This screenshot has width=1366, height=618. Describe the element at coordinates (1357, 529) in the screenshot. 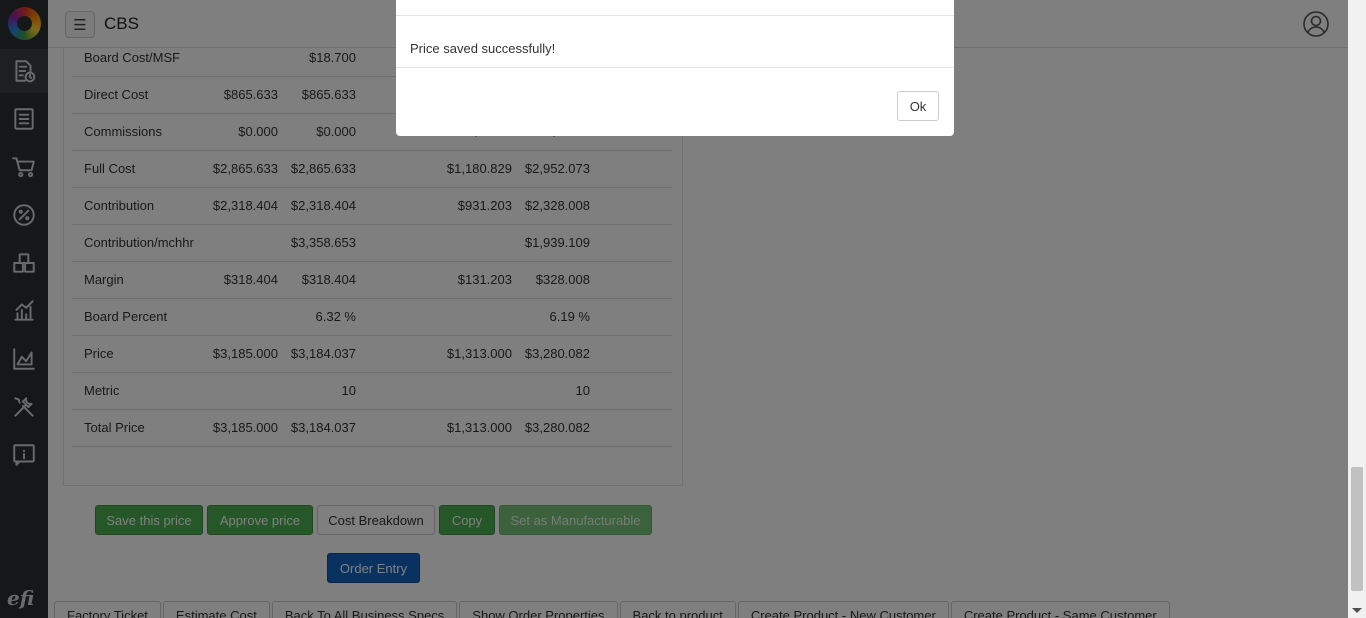

I see `scrollbar-thumb` at that location.